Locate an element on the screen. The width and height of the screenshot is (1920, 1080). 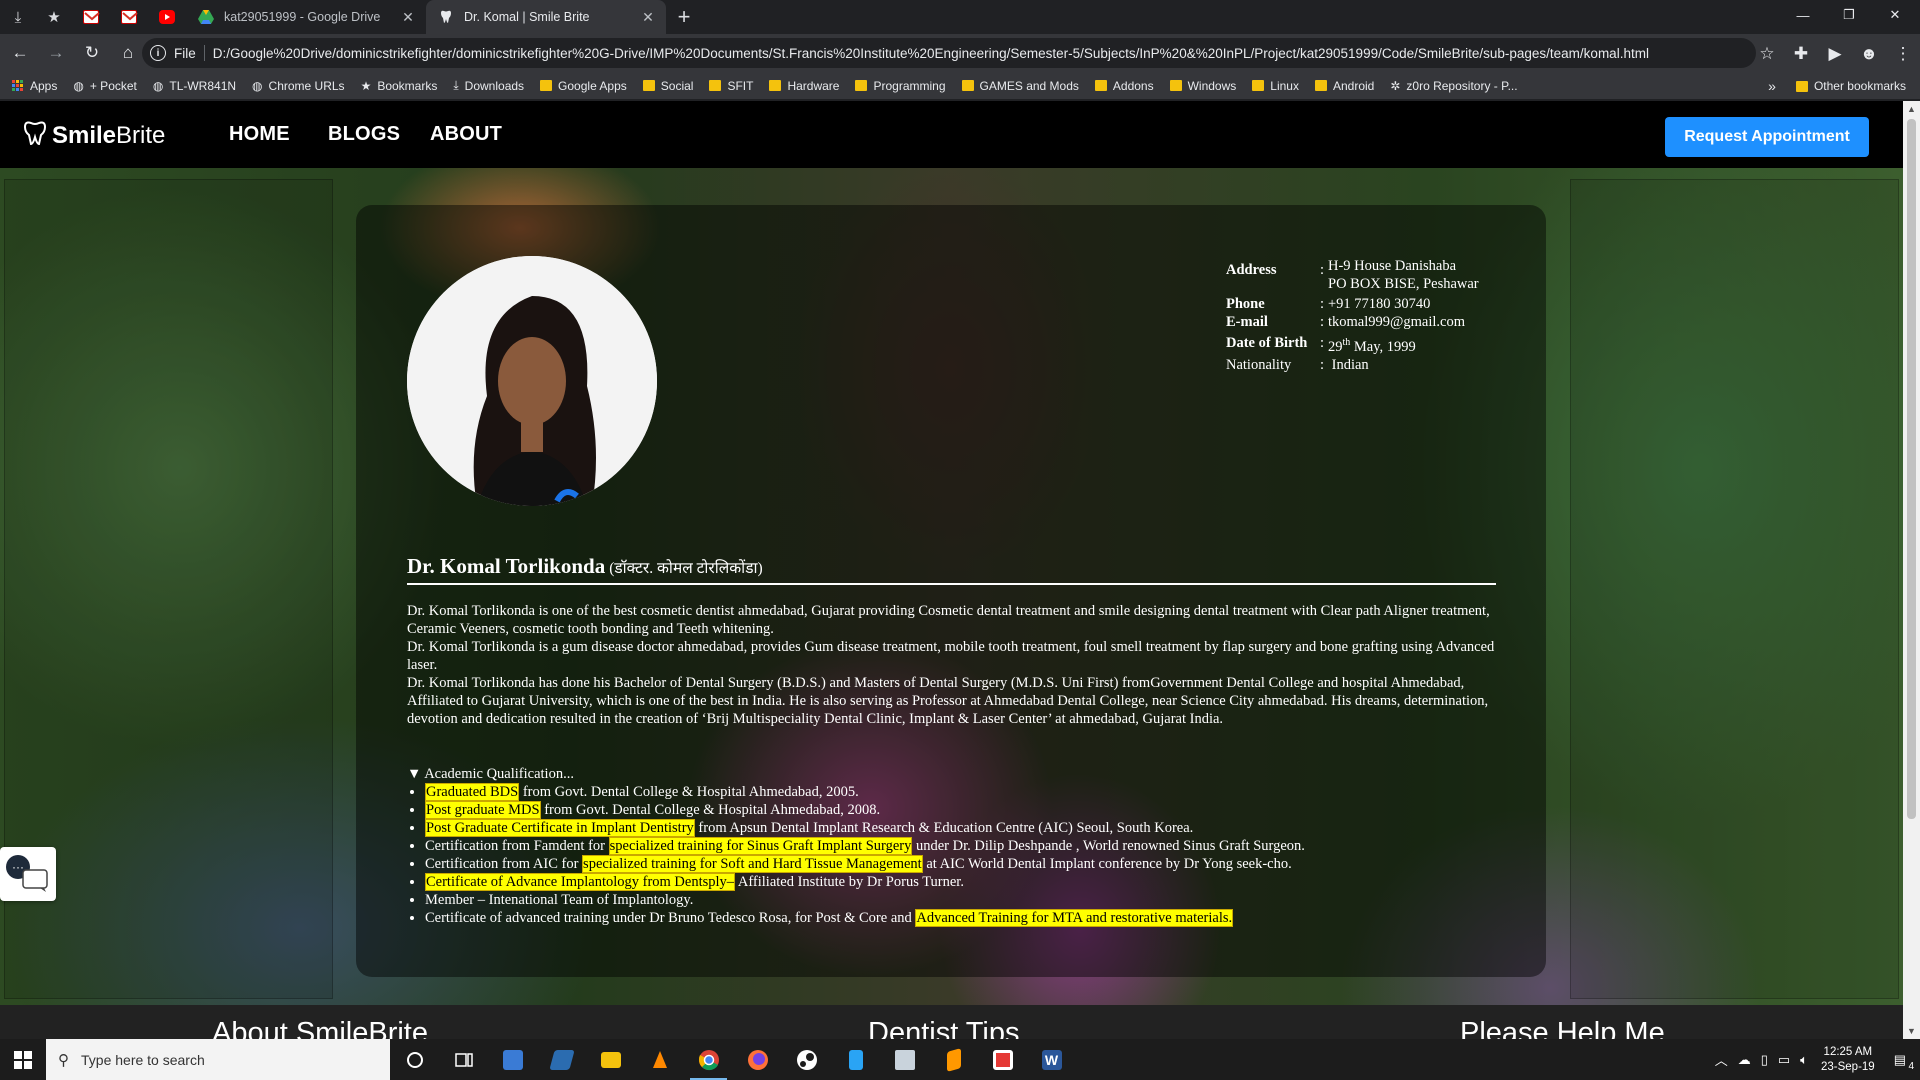
network-icon: ▭ is located at coordinates (1784, 1060).